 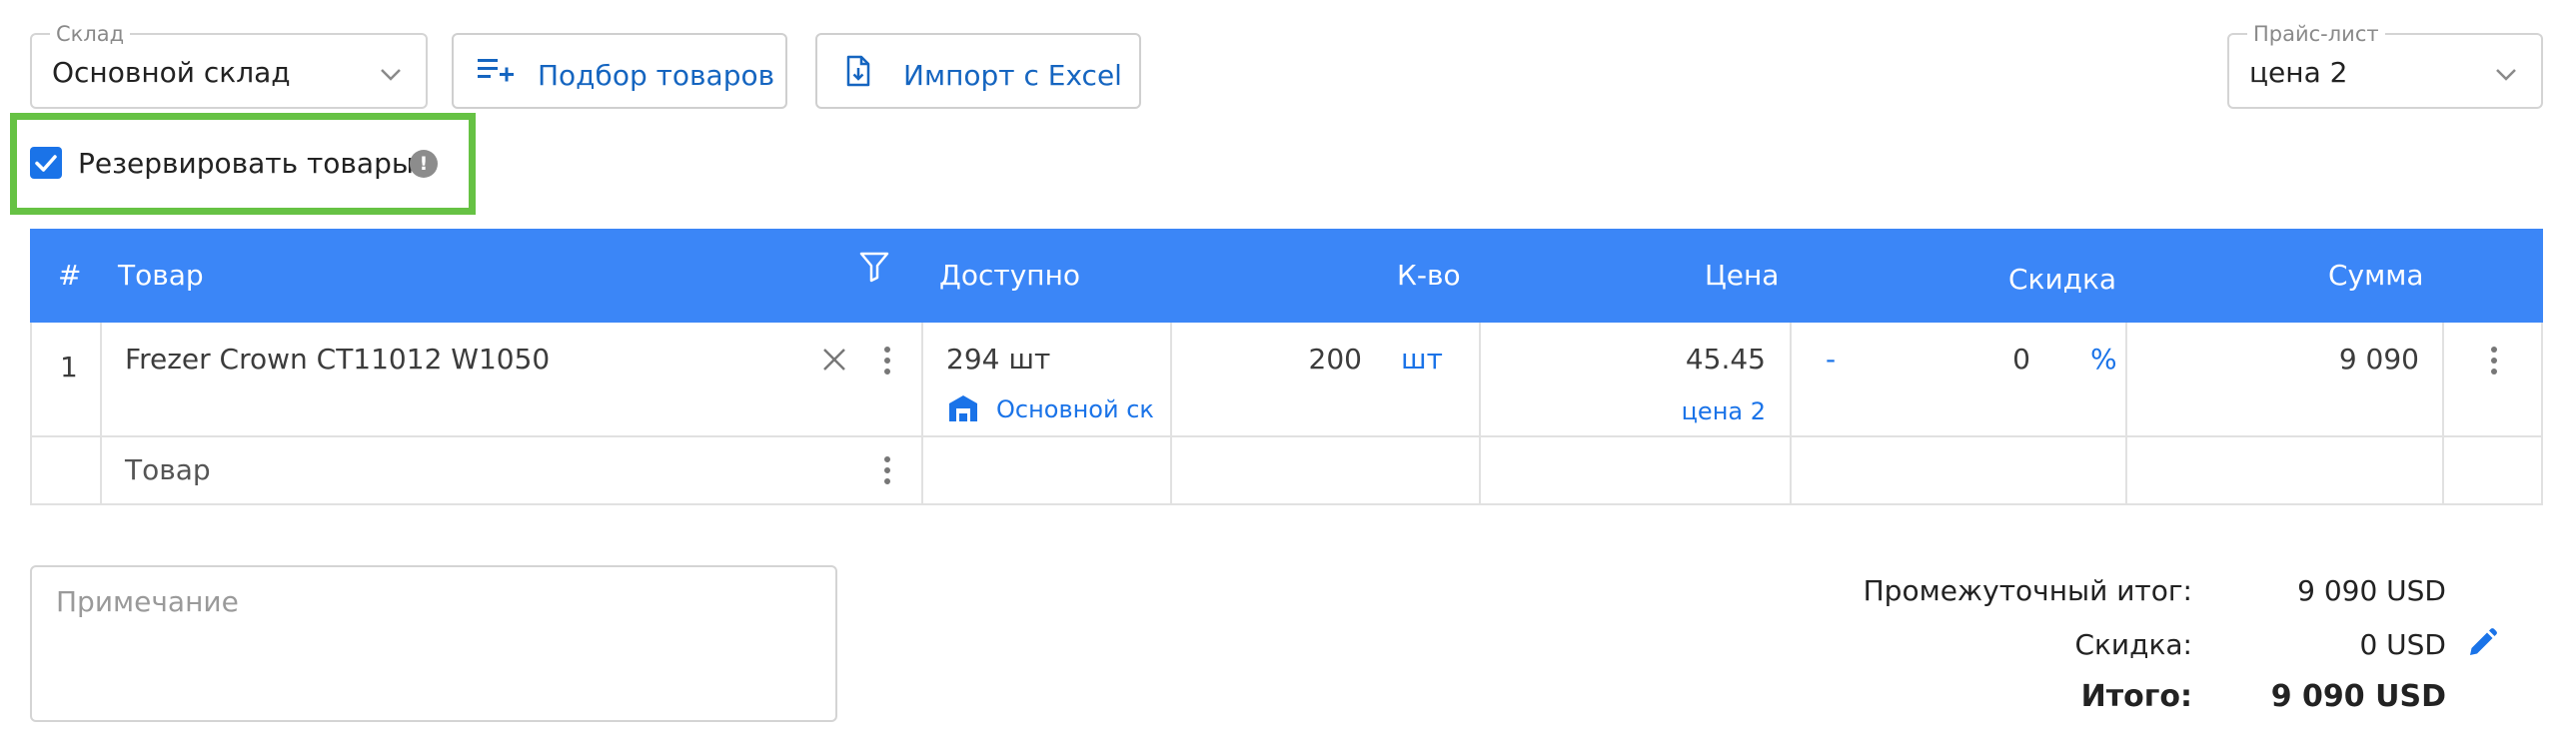 I want to click on note-textarea: Примечание, so click(x=433, y=643).